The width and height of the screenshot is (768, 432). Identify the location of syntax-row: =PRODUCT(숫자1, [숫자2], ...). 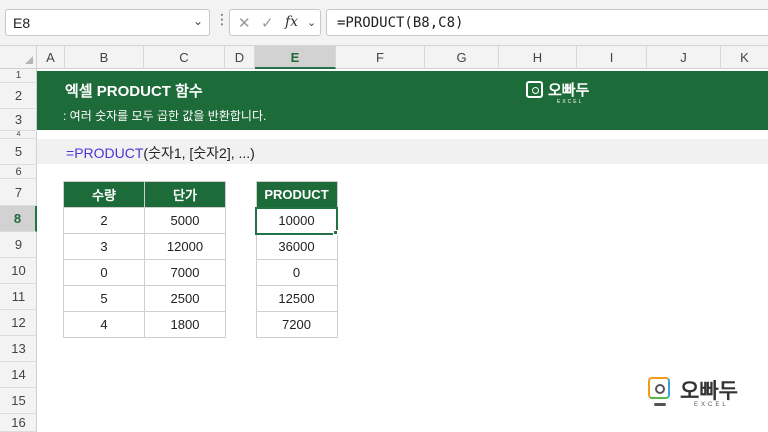
(402, 151).